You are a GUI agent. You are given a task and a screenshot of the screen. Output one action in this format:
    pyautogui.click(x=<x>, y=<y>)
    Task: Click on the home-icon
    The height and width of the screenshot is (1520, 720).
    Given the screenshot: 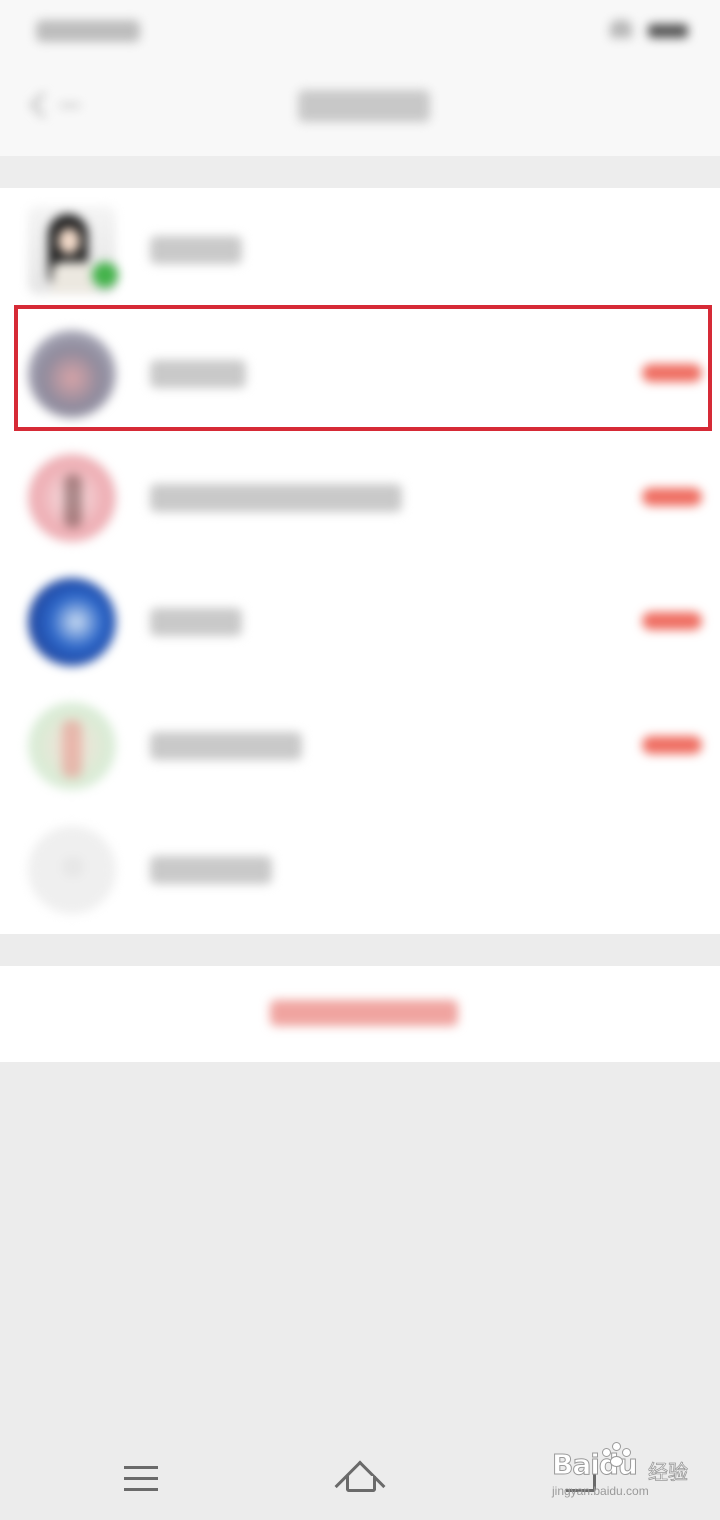 What is the action you would take?
    pyautogui.click(x=360, y=1486)
    